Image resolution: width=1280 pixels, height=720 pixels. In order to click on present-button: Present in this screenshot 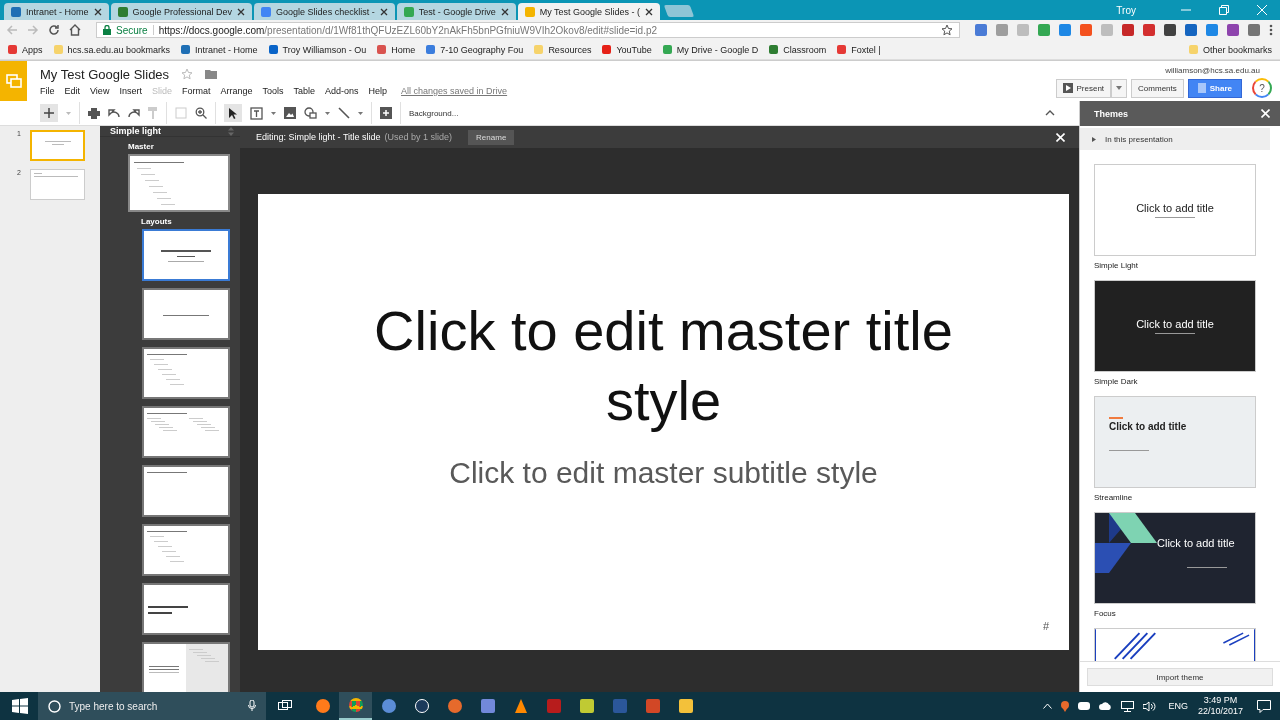, I will do `click(1083, 88)`.